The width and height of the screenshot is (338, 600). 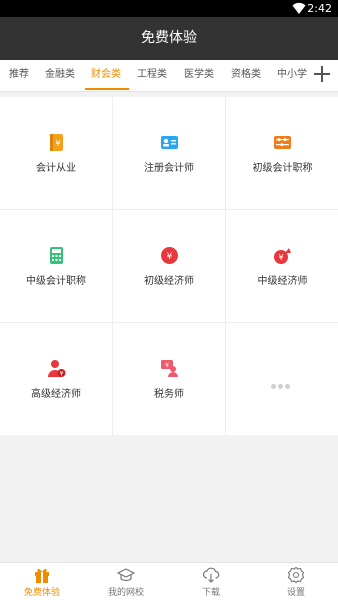 What do you see at coordinates (107, 89) in the screenshot?
I see `active-tab-indicator` at bounding box center [107, 89].